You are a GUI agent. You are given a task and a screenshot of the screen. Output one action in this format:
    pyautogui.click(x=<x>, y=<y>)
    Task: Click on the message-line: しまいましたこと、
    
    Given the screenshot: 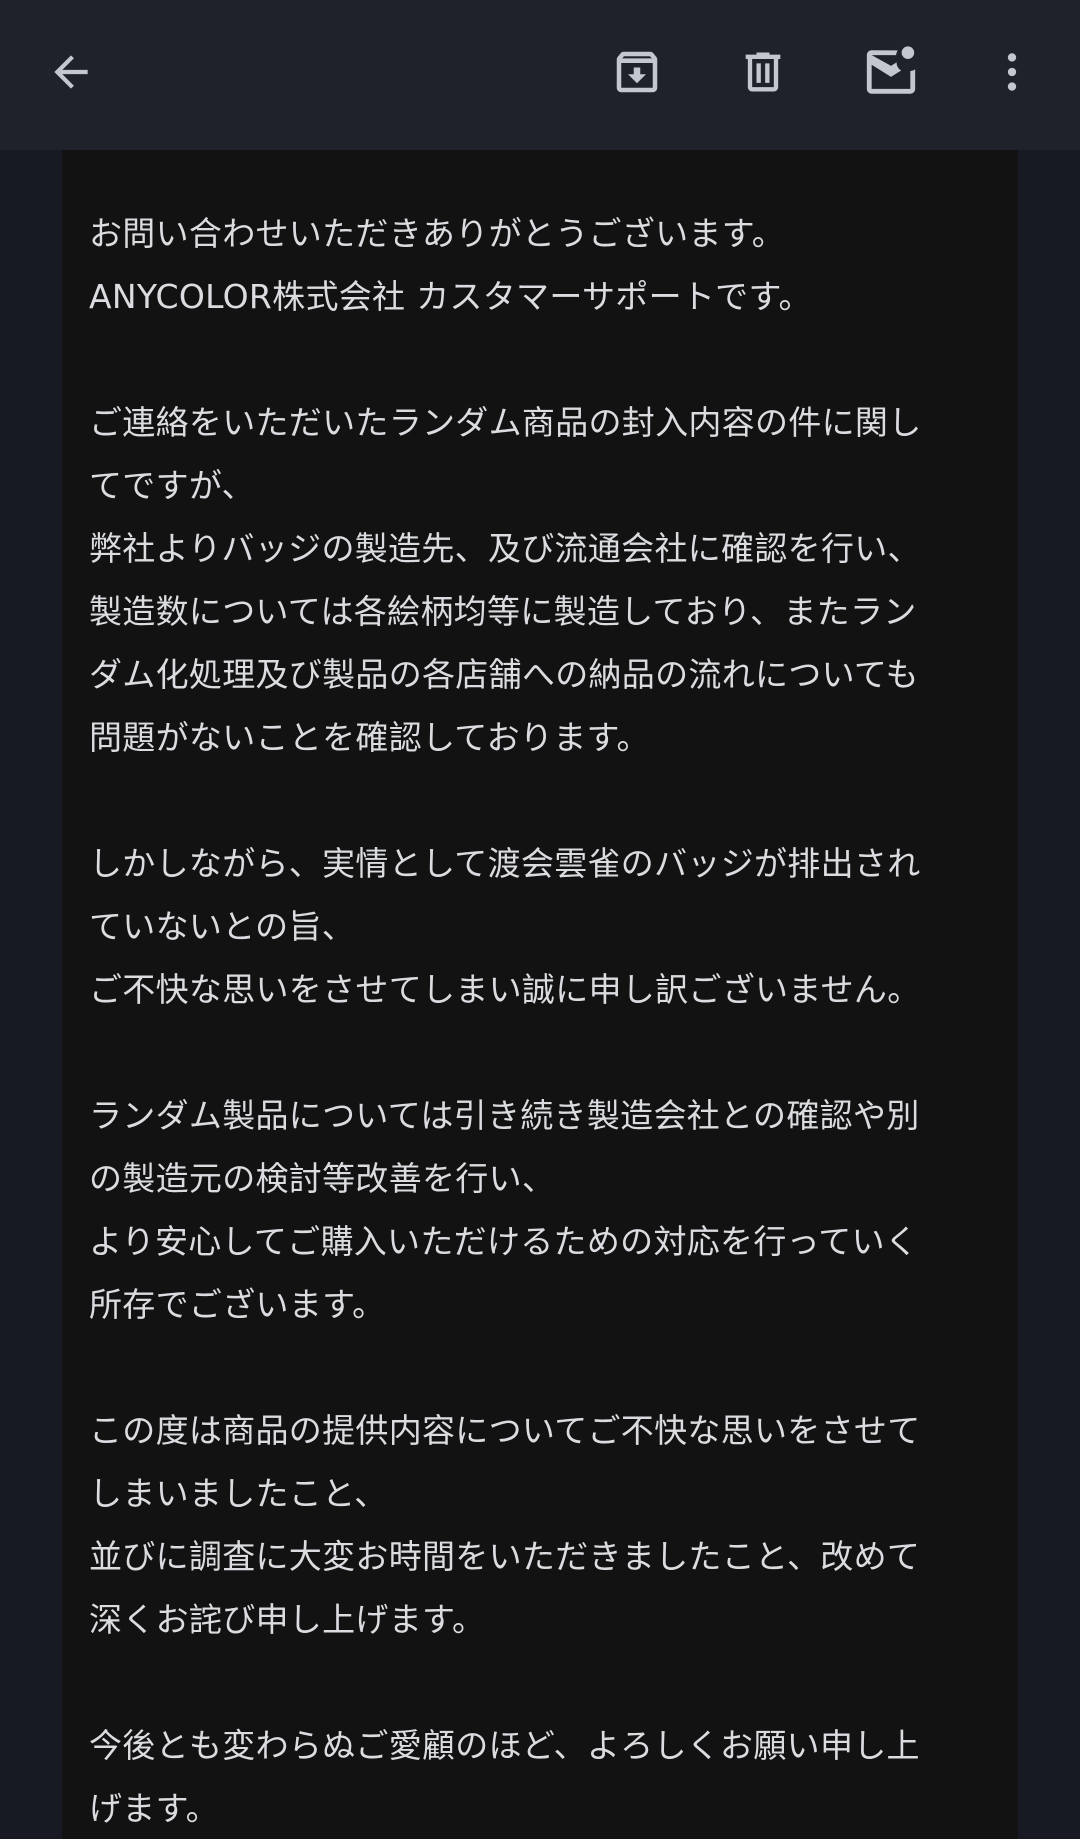 What is the action you would take?
    pyautogui.click(x=238, y=1493)
    